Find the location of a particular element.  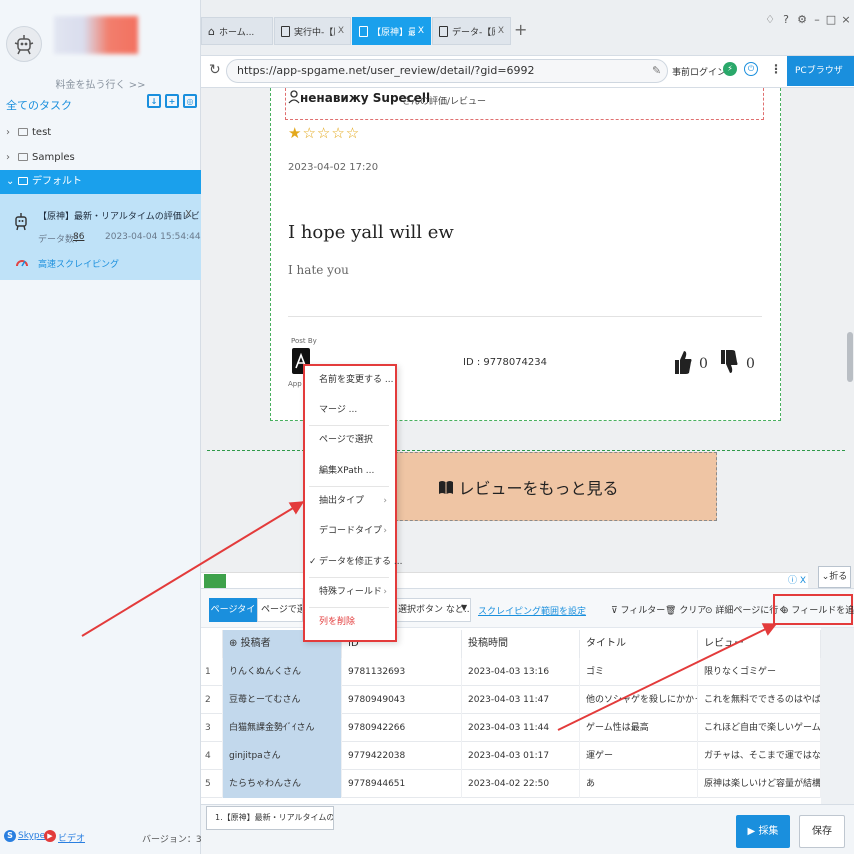

tab-data: データ-【原...X is located at coordinates (471, 31).